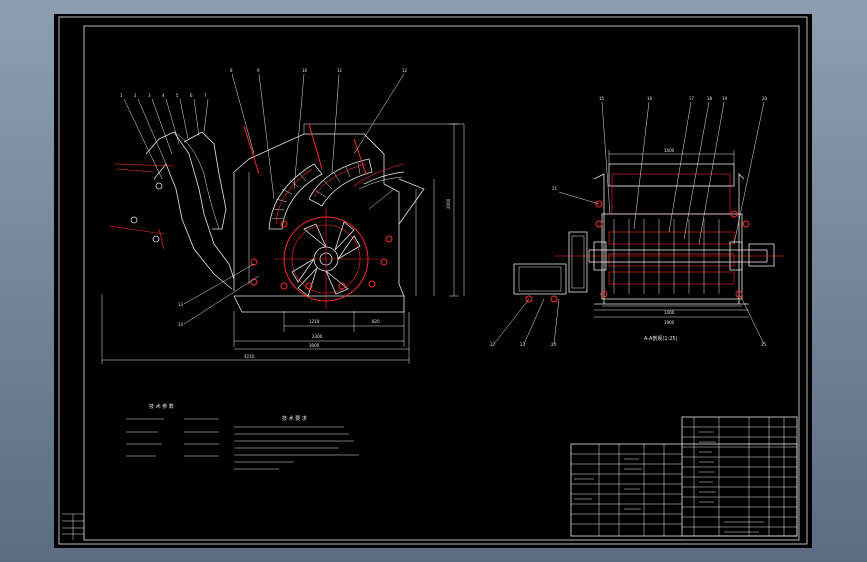 Image resolution: width=867 pixels, height=562 pixels. I want to click on svg-text: 12, so click(405, 70).